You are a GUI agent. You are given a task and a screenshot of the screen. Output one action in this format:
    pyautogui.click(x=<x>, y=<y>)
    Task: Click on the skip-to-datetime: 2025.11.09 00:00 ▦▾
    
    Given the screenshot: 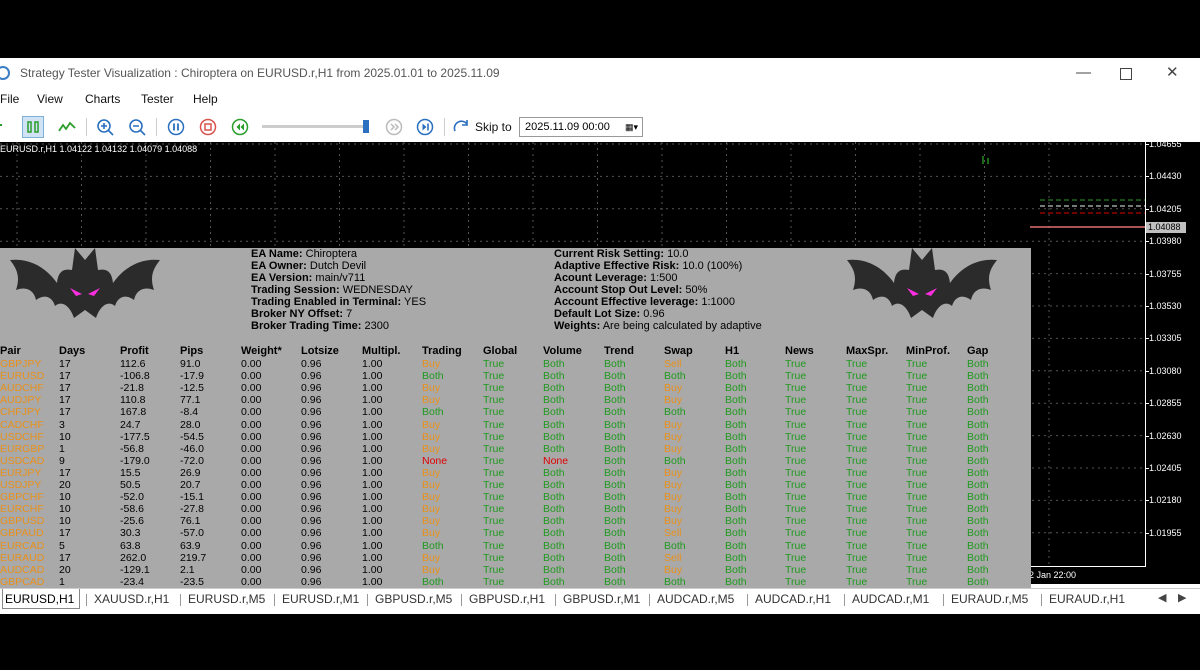 What is the action you would take?
    pyautogui.click(x=581, y=127)
    